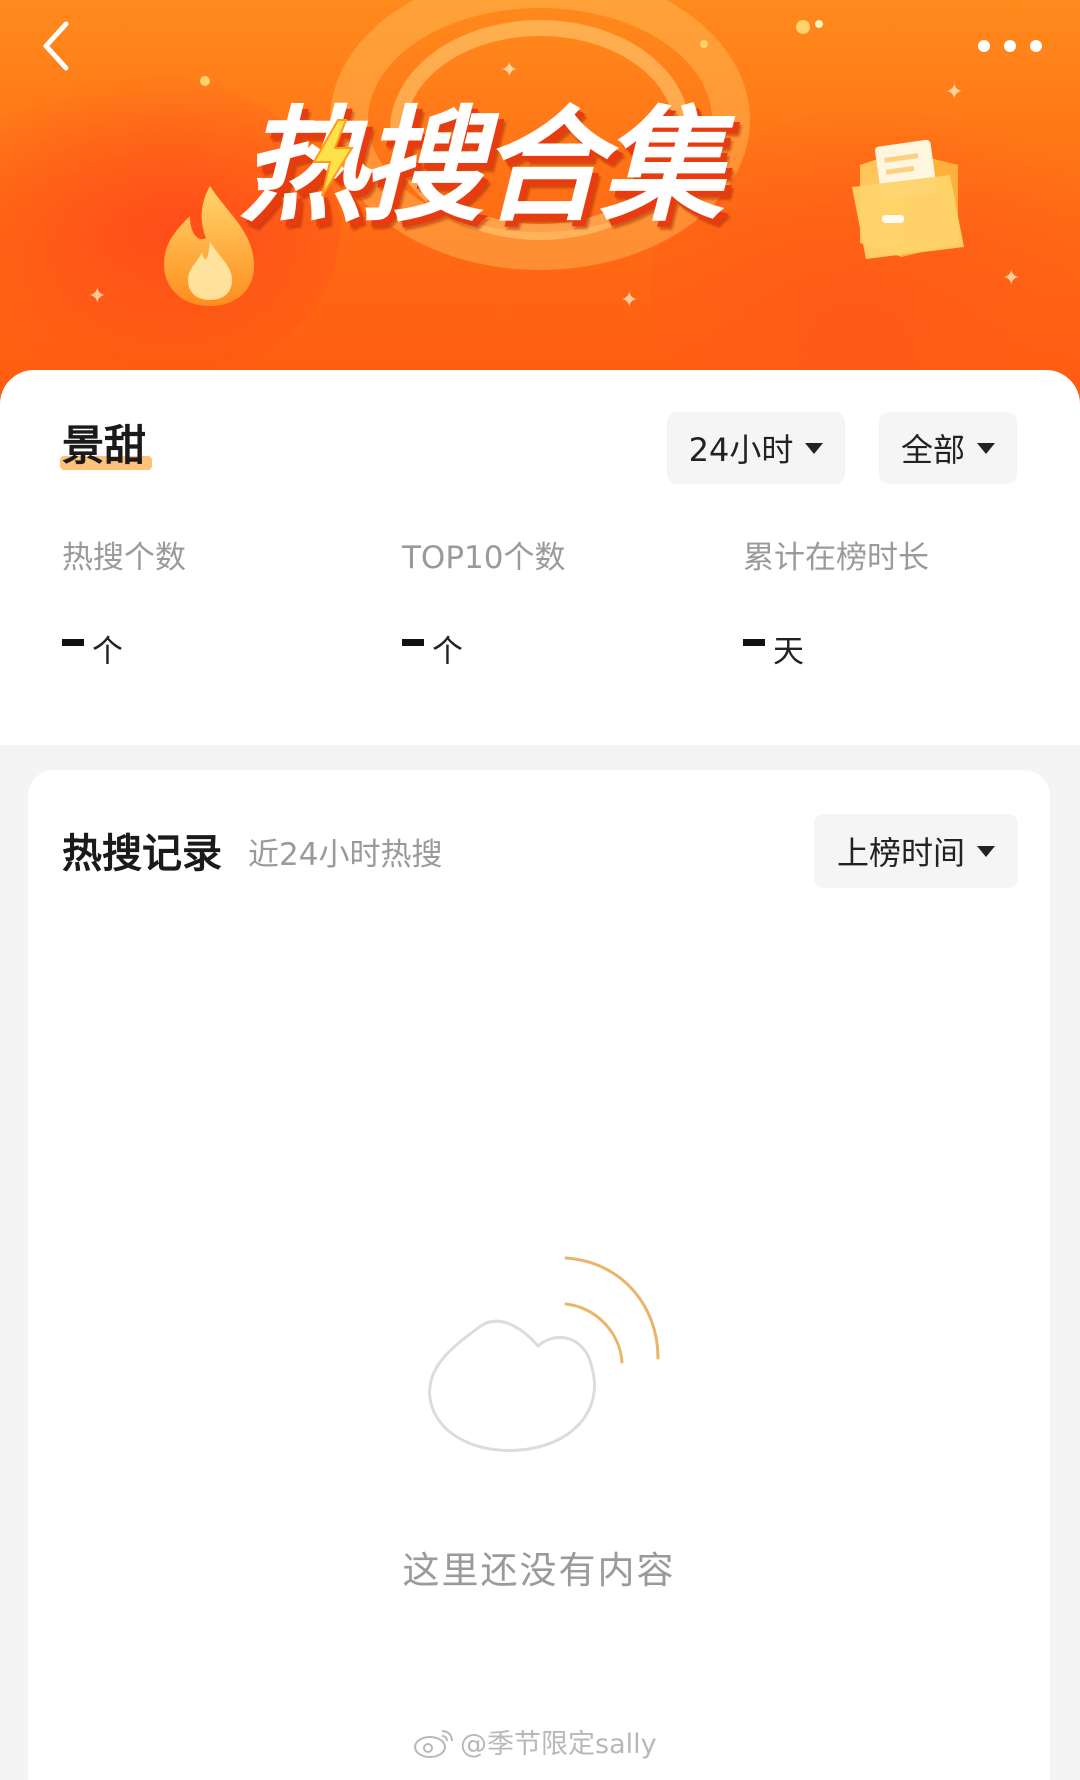 This screenshot has height=1780, width=1080. Describe the element at coordinates (903, 648) in the screenshot. I see `stat-value: 天` at that location.